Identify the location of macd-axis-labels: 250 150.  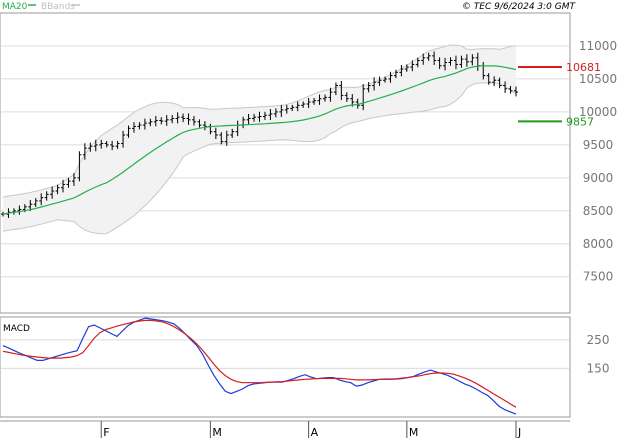
(598, 354).